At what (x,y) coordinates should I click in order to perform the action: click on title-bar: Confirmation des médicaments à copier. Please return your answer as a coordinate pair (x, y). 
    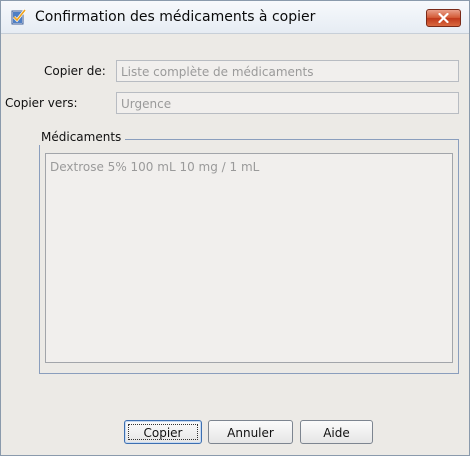
    Looking at the image, I should click on (235, 17).